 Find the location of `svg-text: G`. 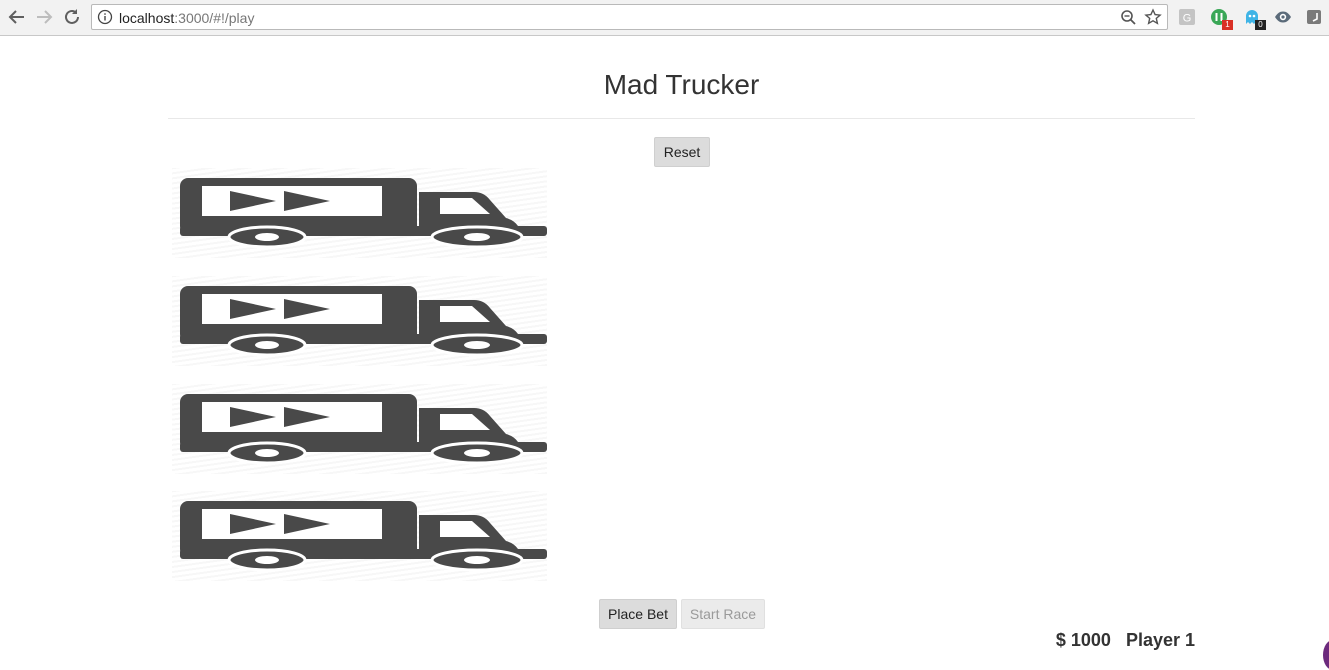

svg-text: G is located at coordinates (1187, 19).